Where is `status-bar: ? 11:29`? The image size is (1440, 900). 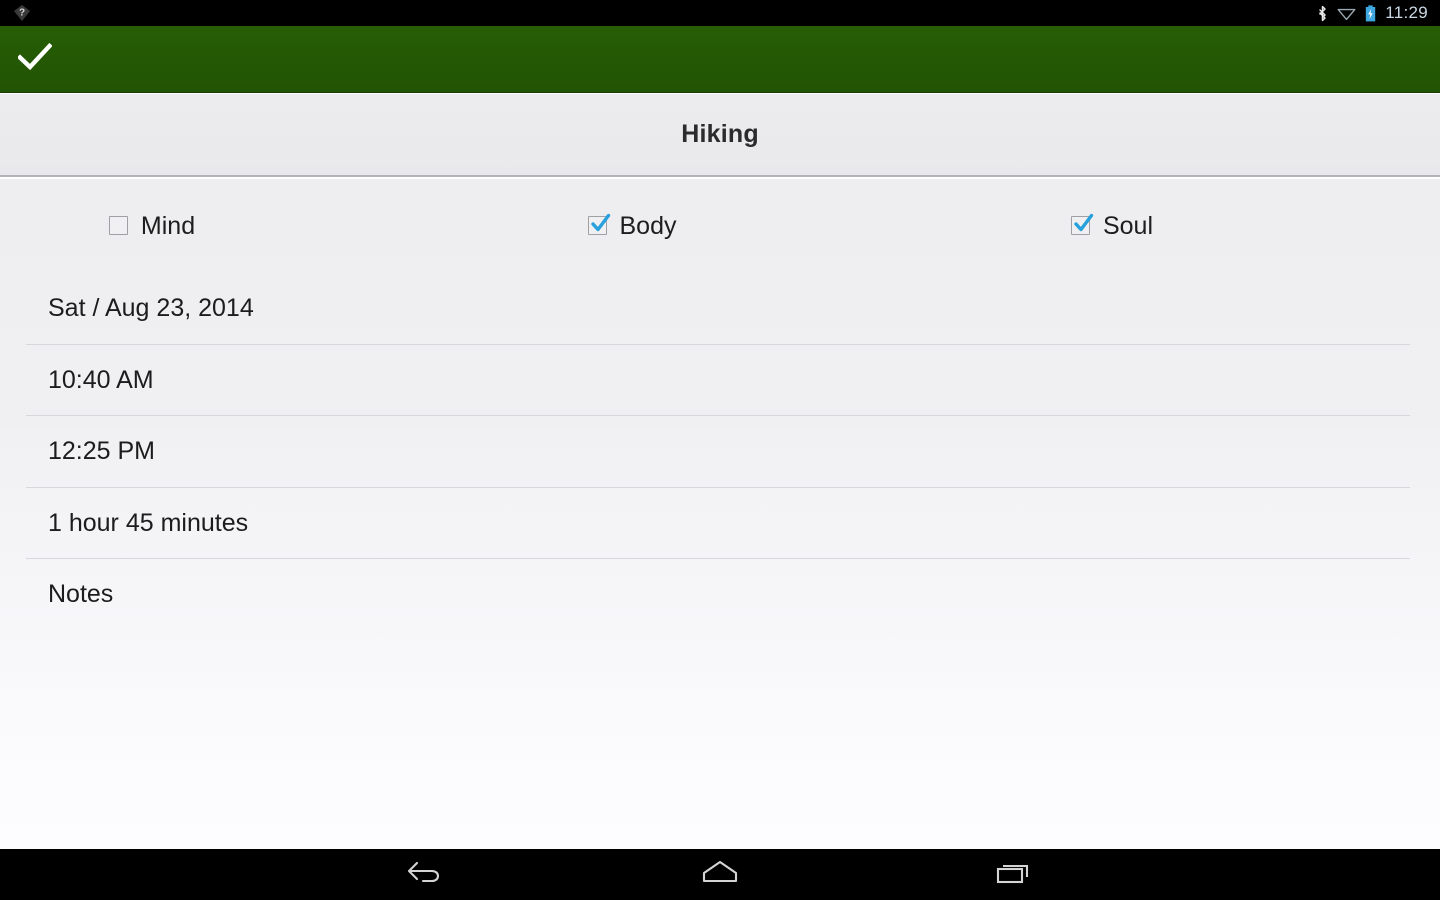 status-bar: ? 11:29 is located at coordinates (720, 13).